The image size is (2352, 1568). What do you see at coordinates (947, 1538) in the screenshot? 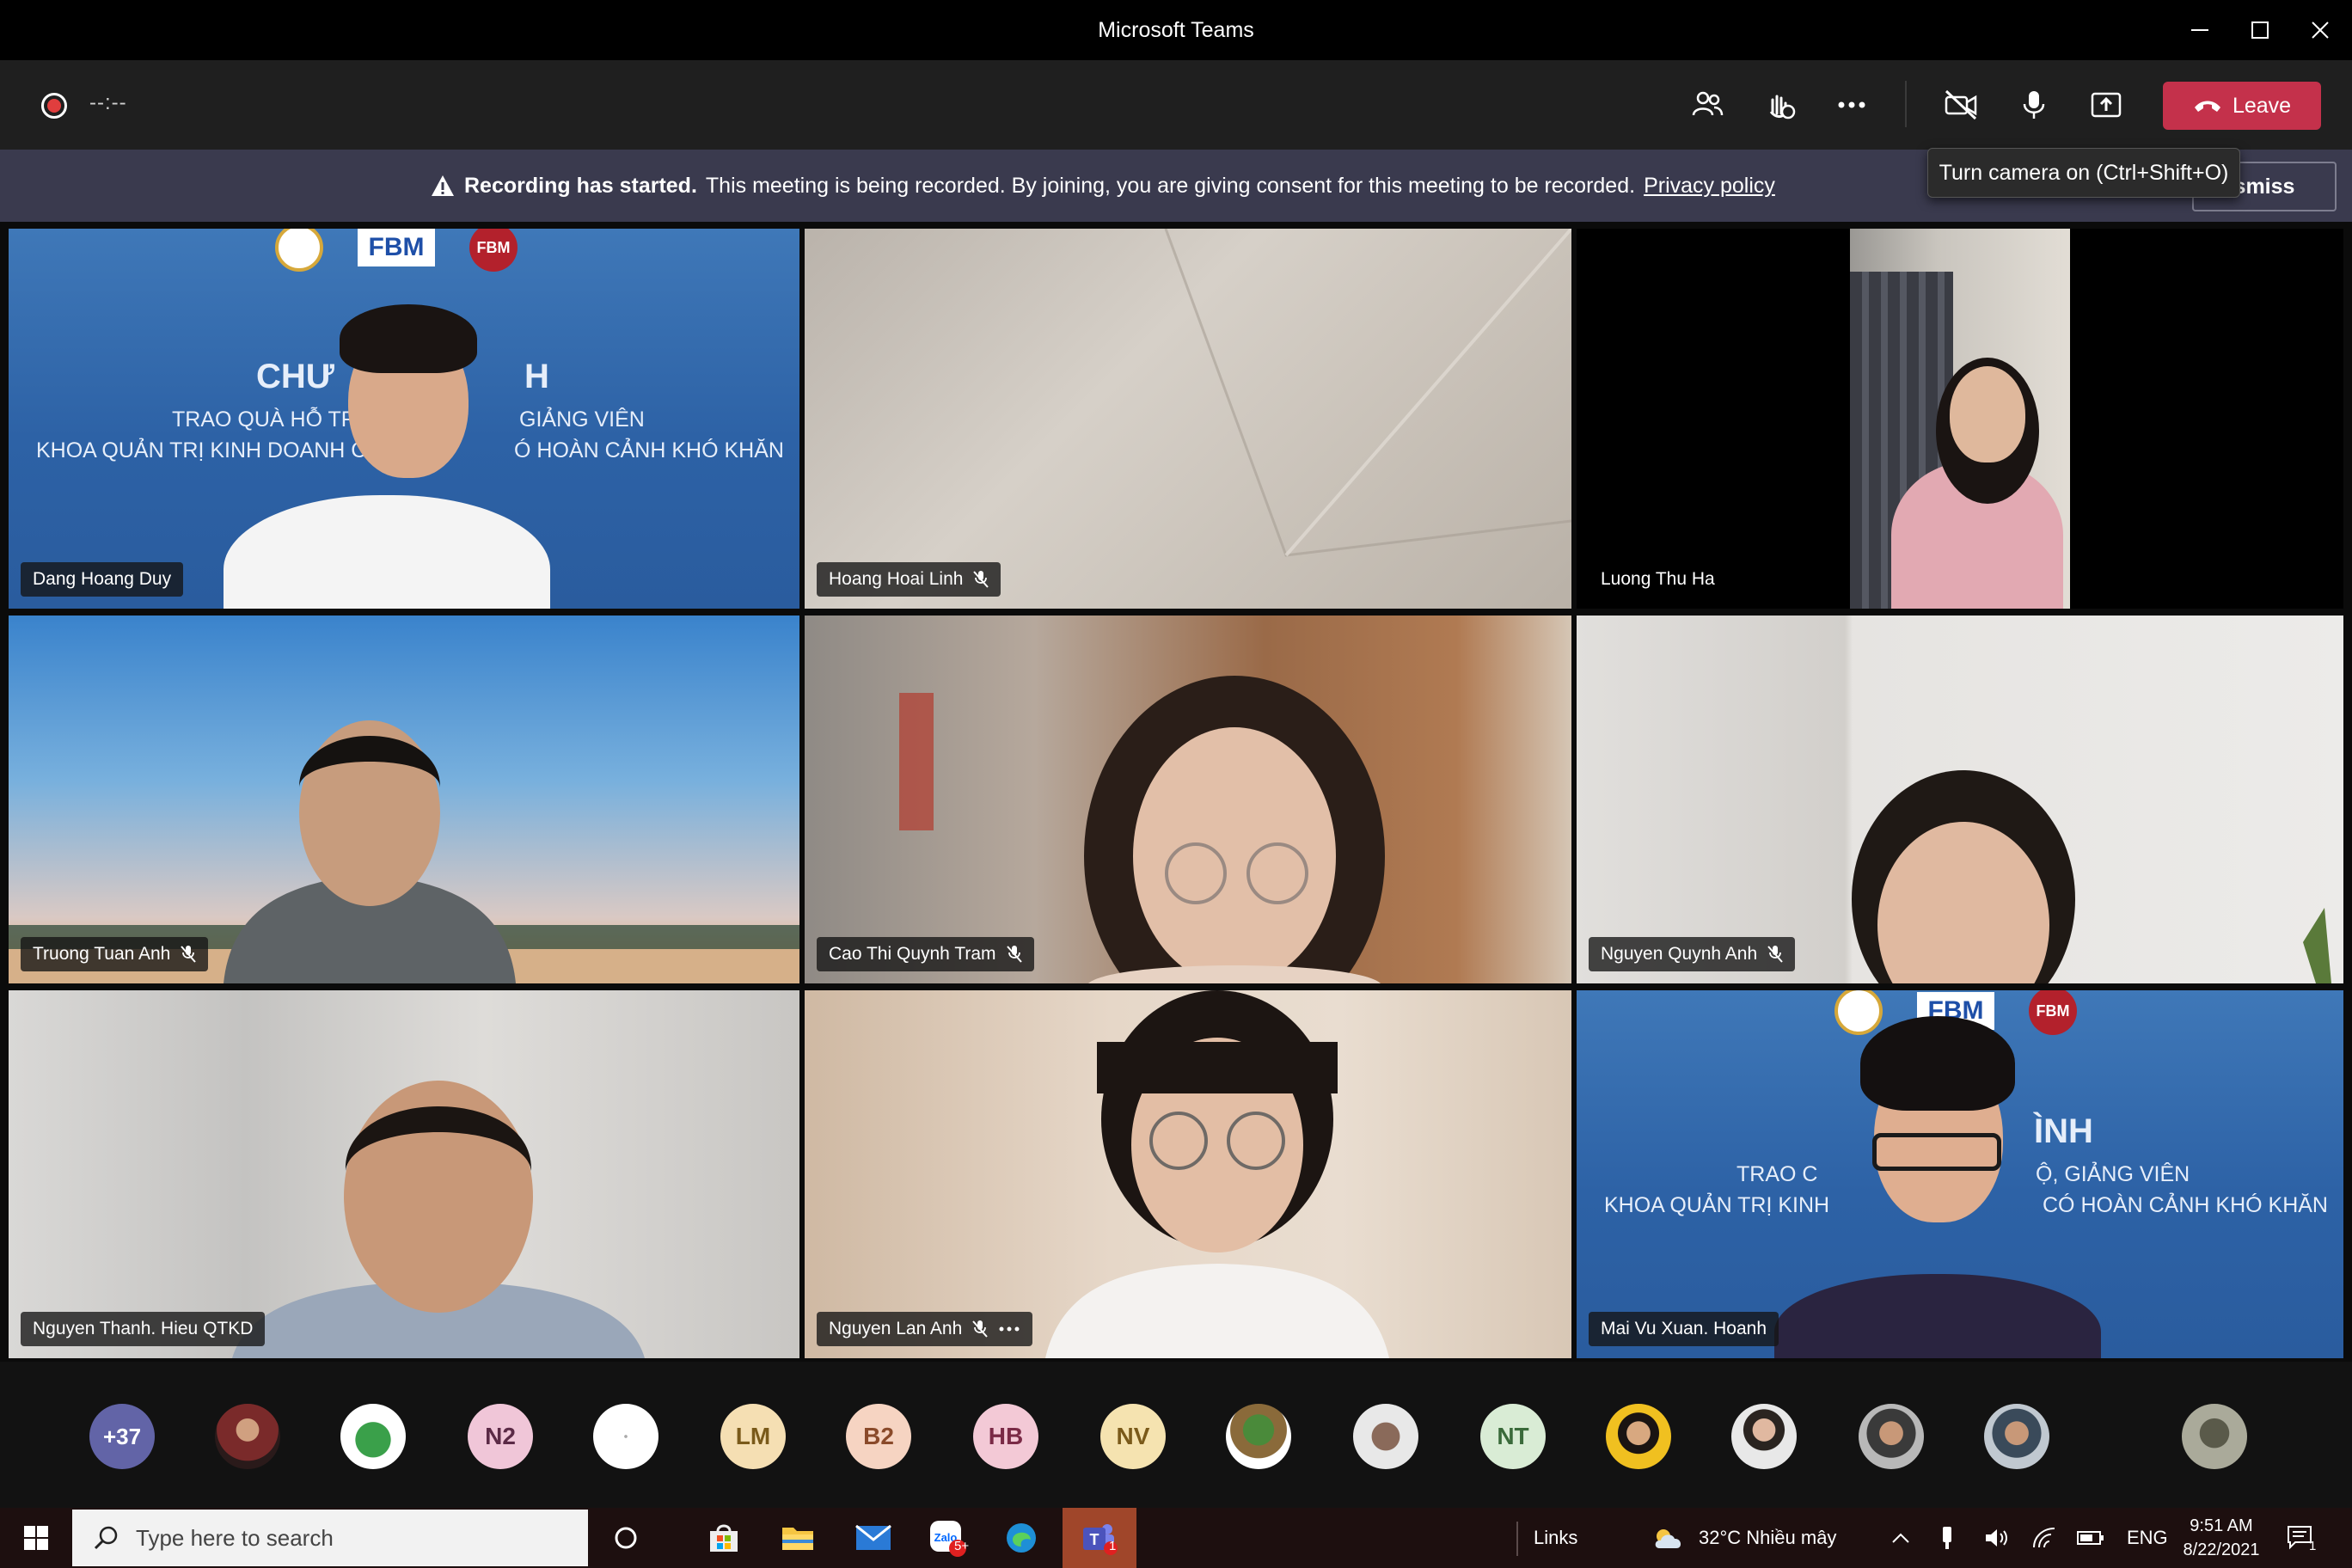
I see `zalo-app: Zalo 5+` at bounding box center [947, 1538].